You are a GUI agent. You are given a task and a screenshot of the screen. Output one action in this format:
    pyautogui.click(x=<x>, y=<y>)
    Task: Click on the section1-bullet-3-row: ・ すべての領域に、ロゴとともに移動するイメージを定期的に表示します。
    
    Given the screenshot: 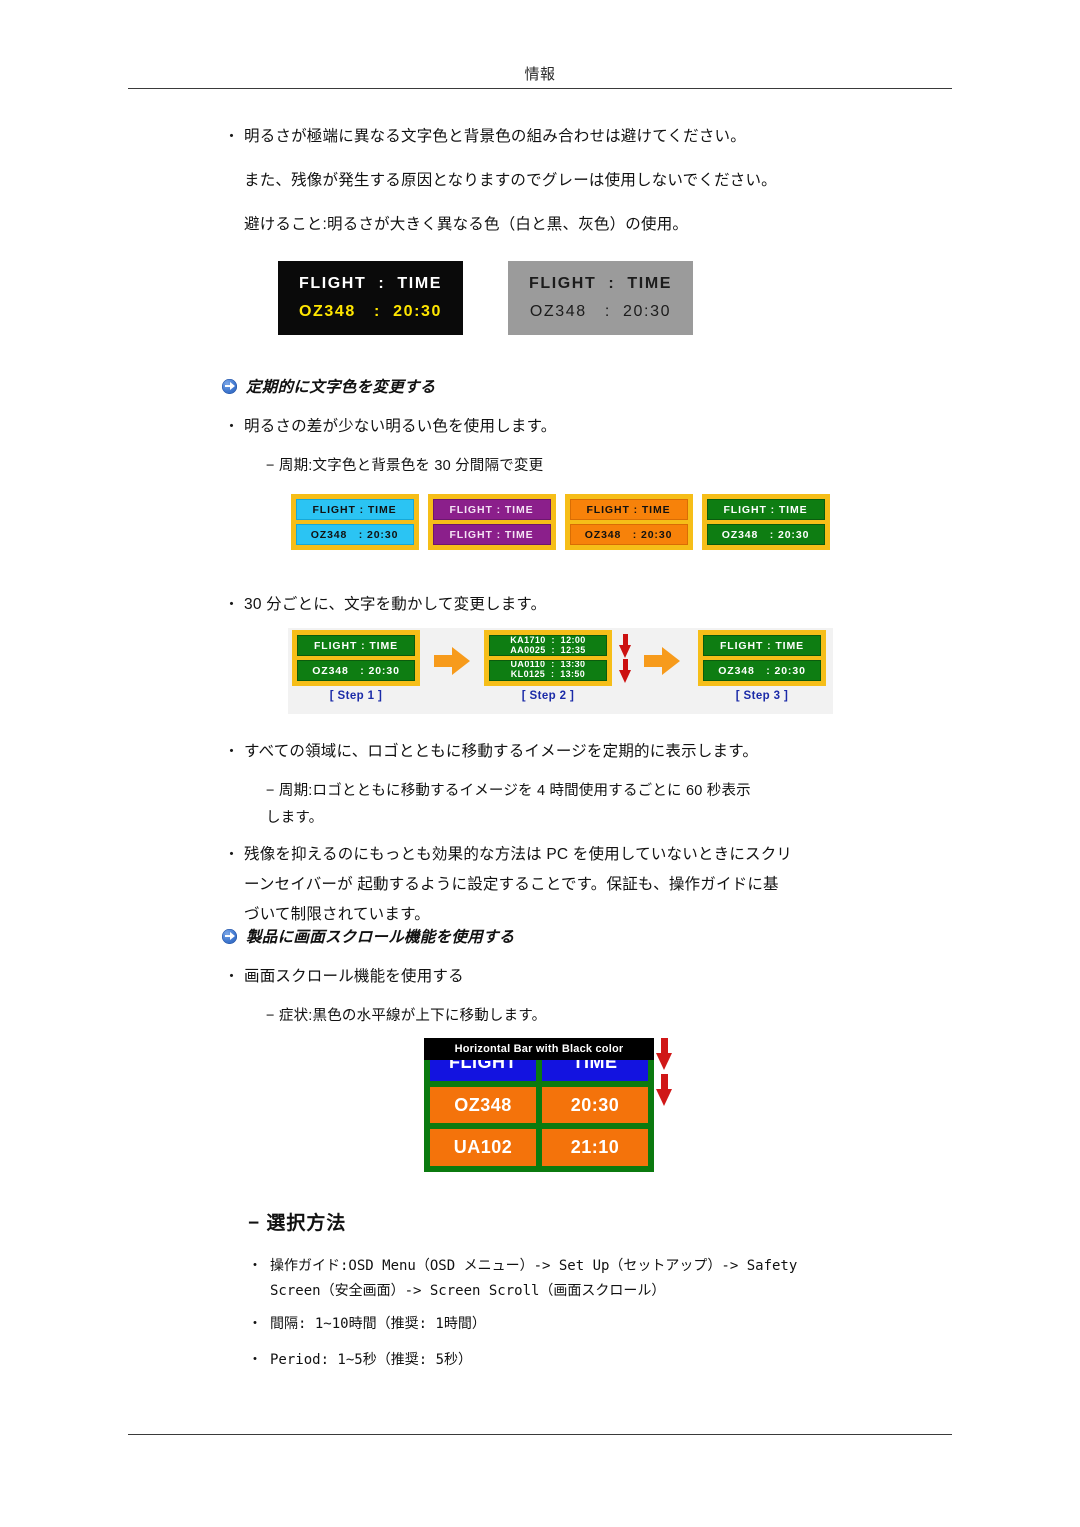 What is the action you would take?
    pyautogui.click(x=582, y=752)
    